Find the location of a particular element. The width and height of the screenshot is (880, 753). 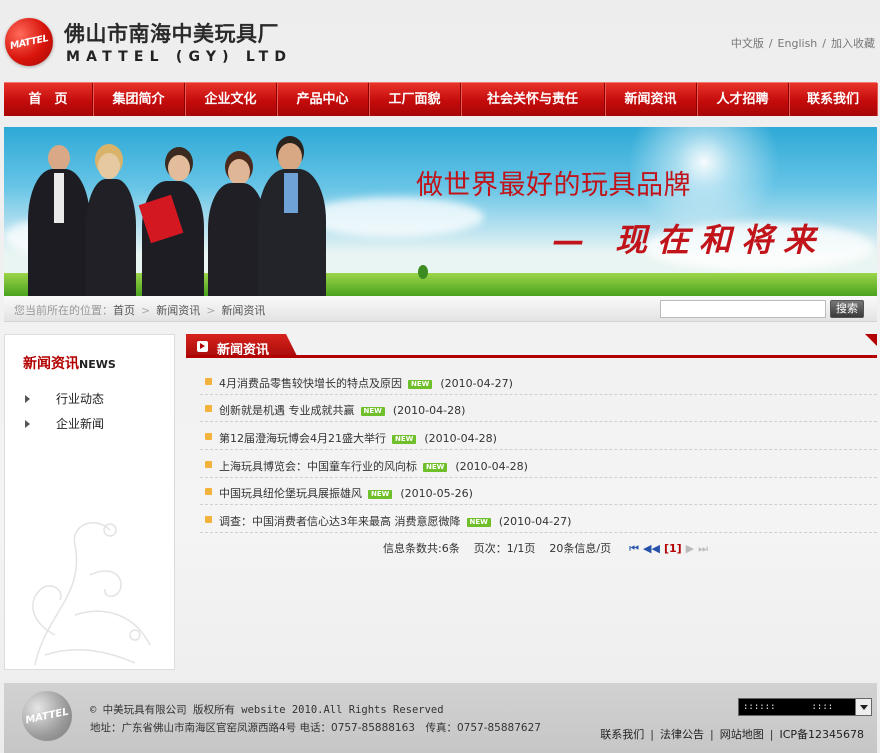

company-name-cn: 佛山市南海中美玩具厂 is located at coordinates (171, 34).